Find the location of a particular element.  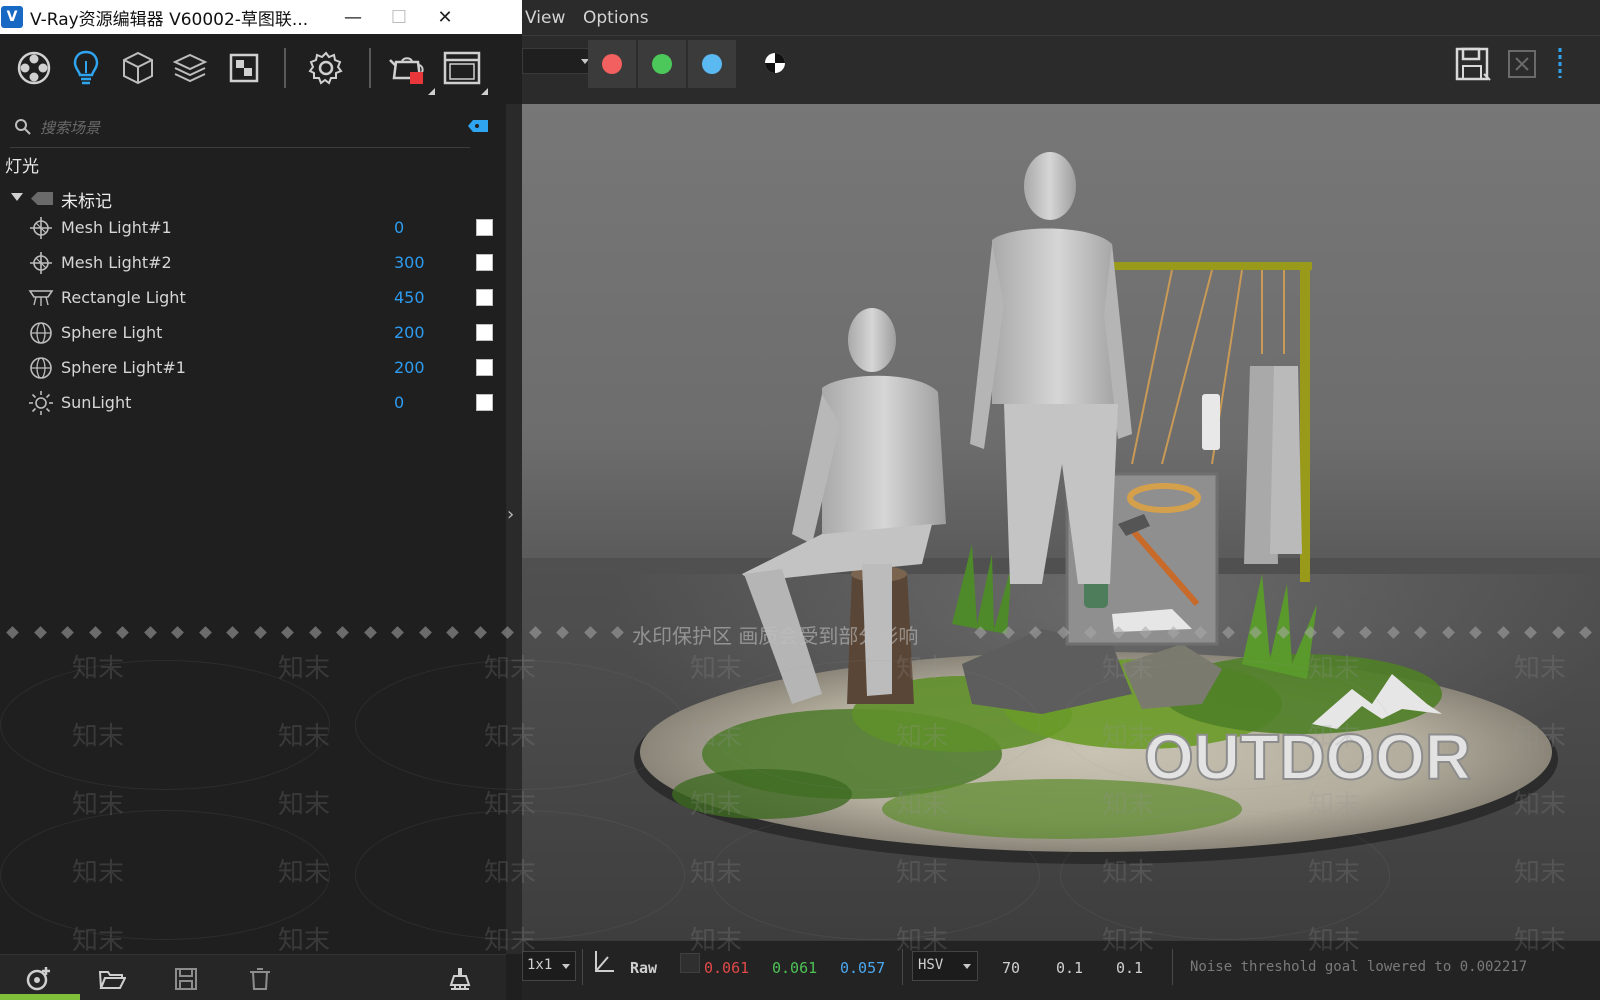

red-value: 0.061 is located at coordinates (727, 968).